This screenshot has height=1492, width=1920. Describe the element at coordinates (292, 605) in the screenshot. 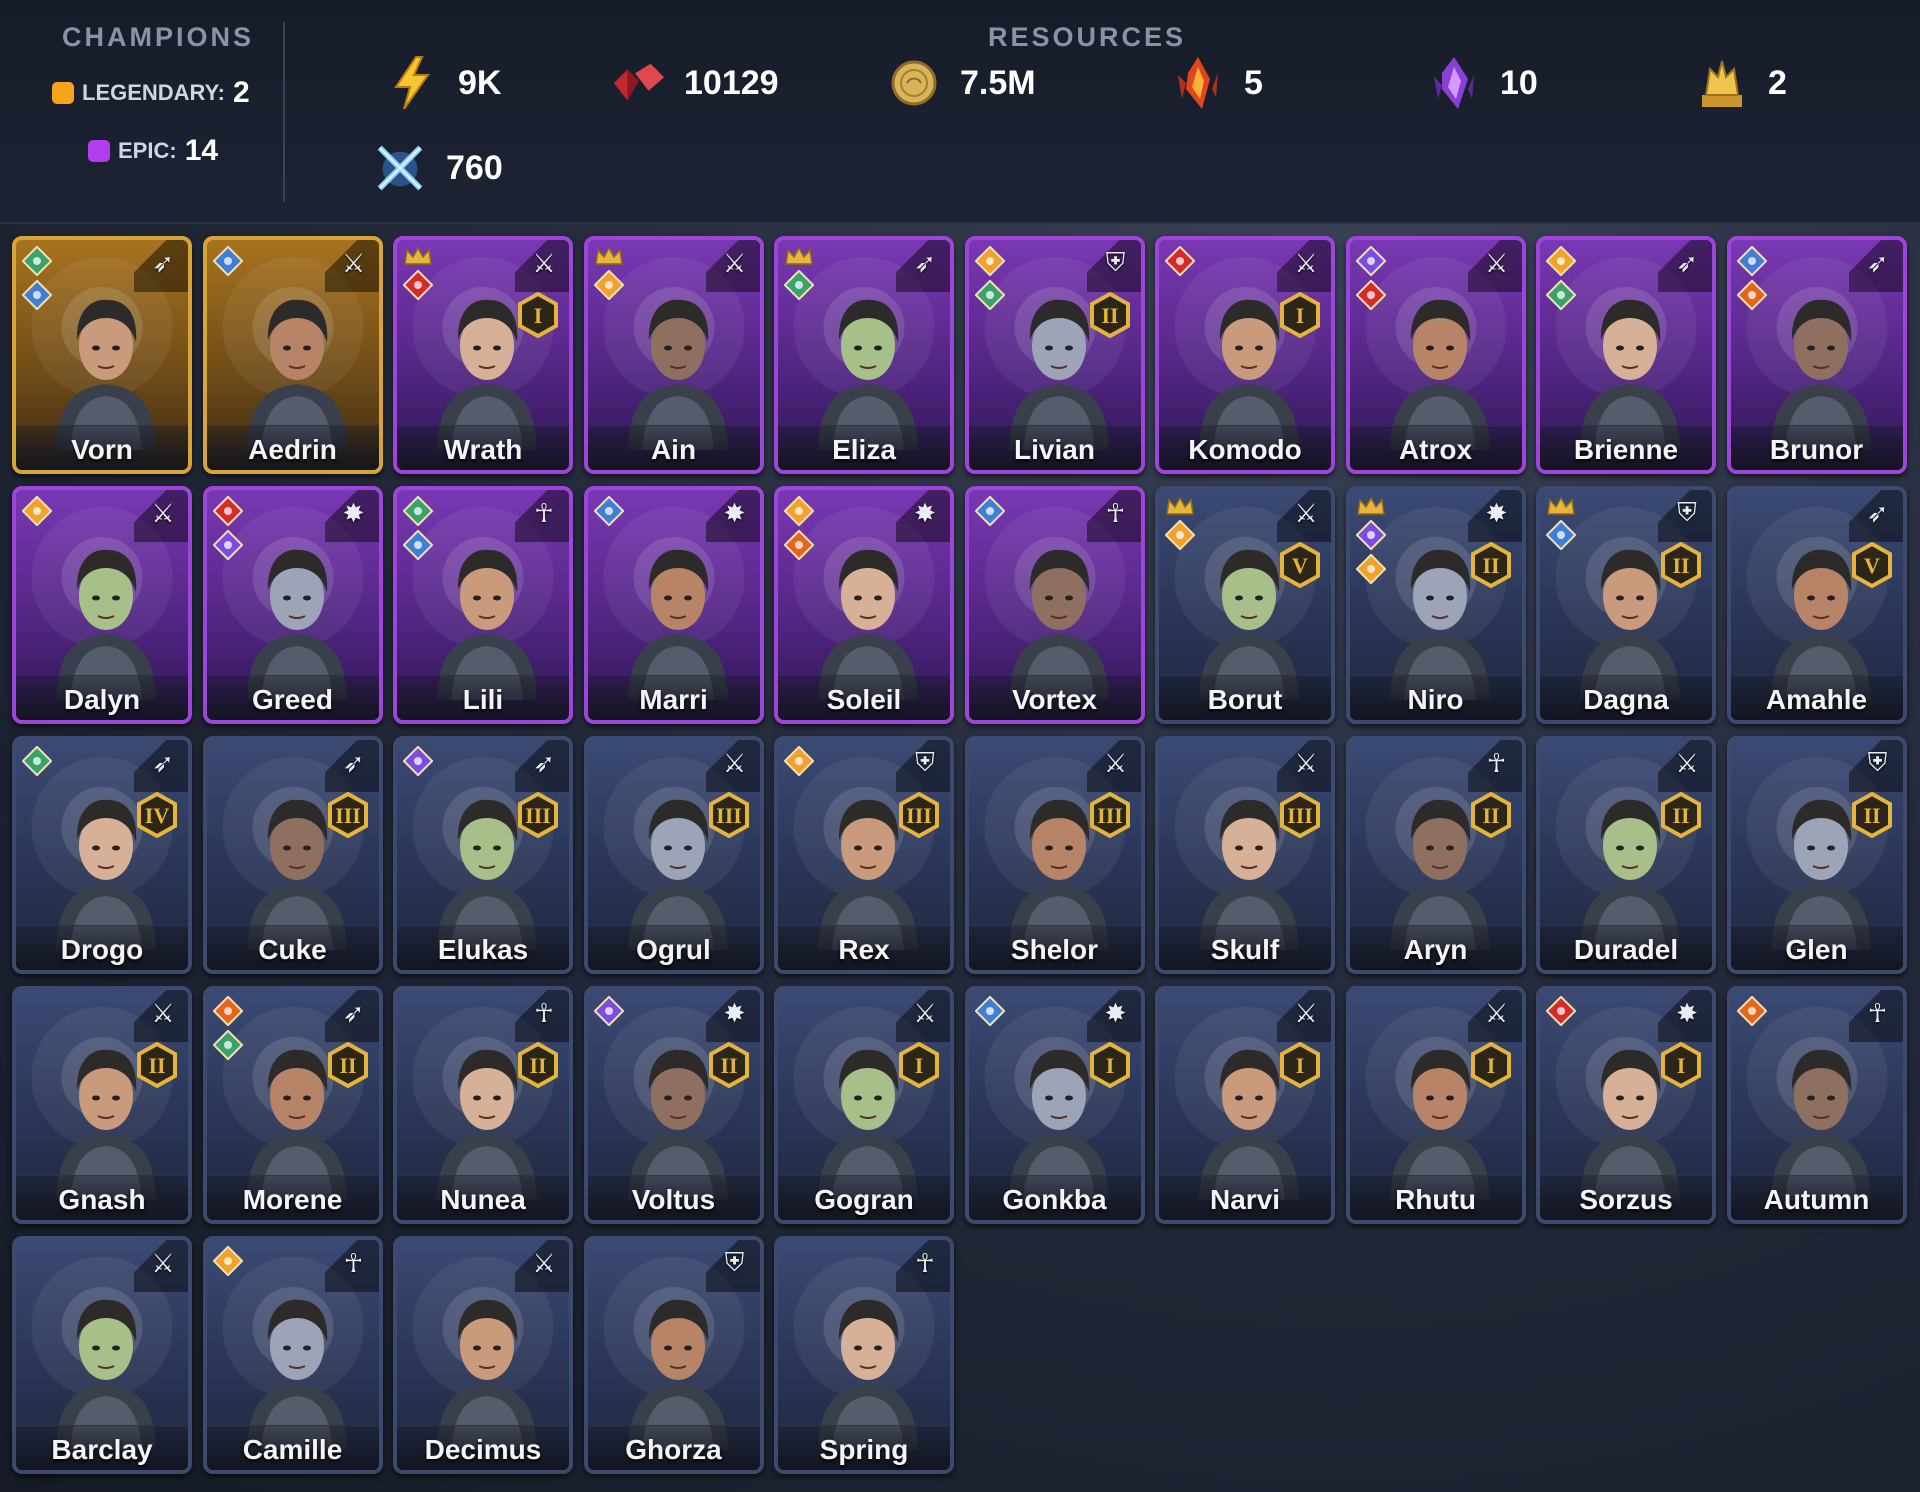

I see `champion-card: ✸ Greed` at that location.